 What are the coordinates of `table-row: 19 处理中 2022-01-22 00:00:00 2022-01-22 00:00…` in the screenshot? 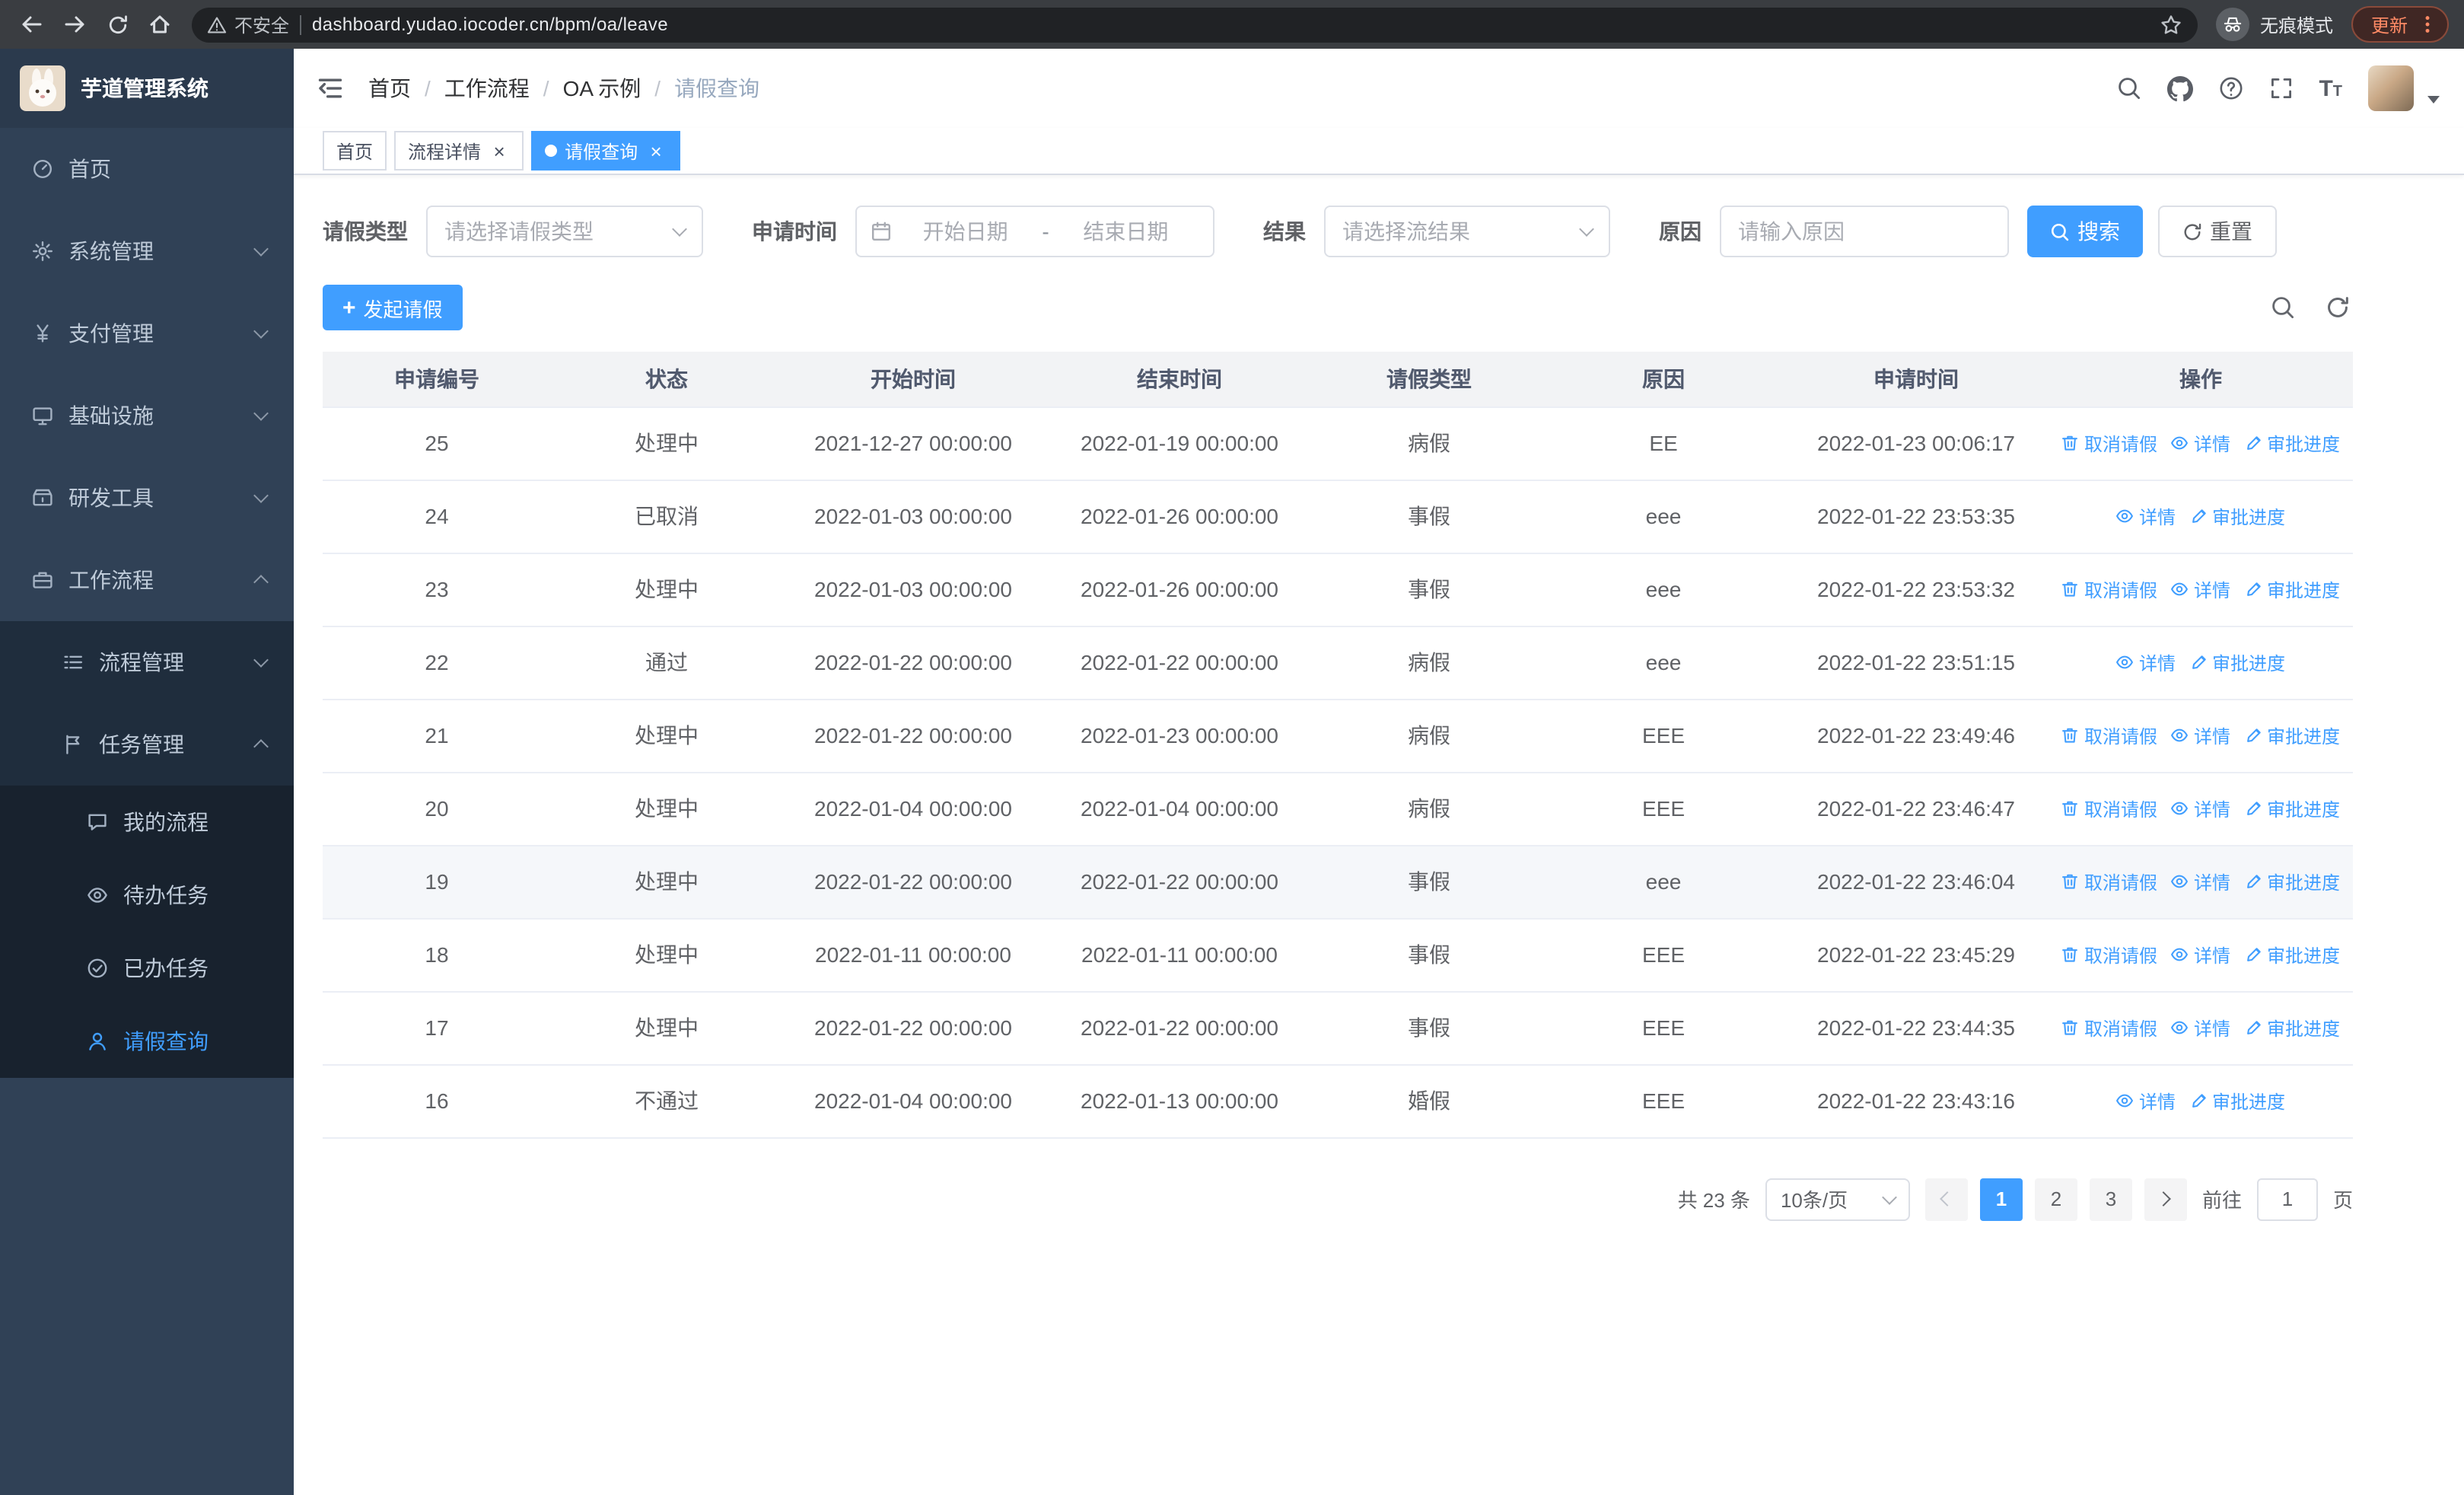 It's located at (1338, 882).